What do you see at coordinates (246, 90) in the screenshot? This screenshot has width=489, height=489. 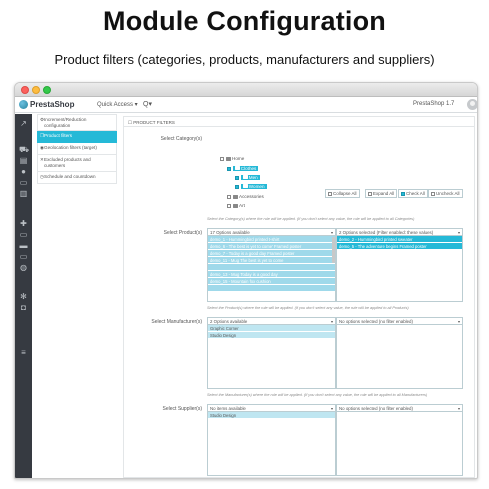 I see `window-titlebar` at bounding box center [246, 90].